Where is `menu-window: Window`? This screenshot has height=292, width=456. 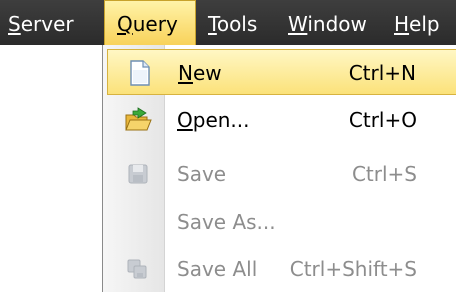
menu-window: Window is located at coordinates (333, 22).